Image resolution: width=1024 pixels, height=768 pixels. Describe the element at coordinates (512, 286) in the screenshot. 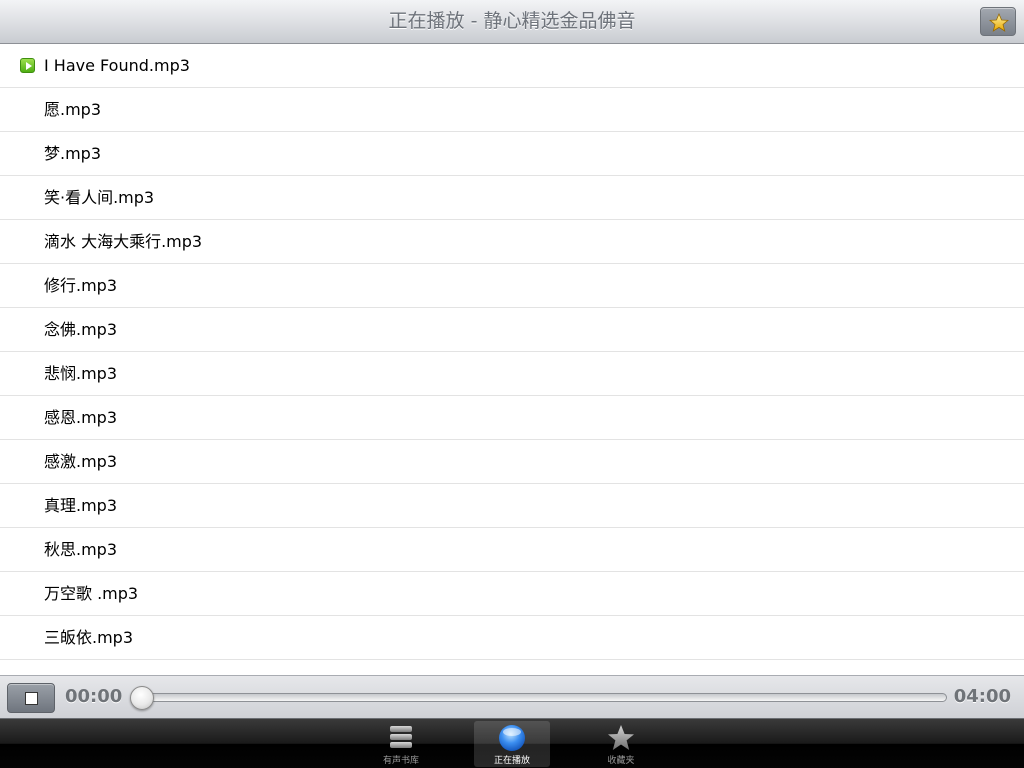

I see `track-row-5: 修行.mp3` at that location.